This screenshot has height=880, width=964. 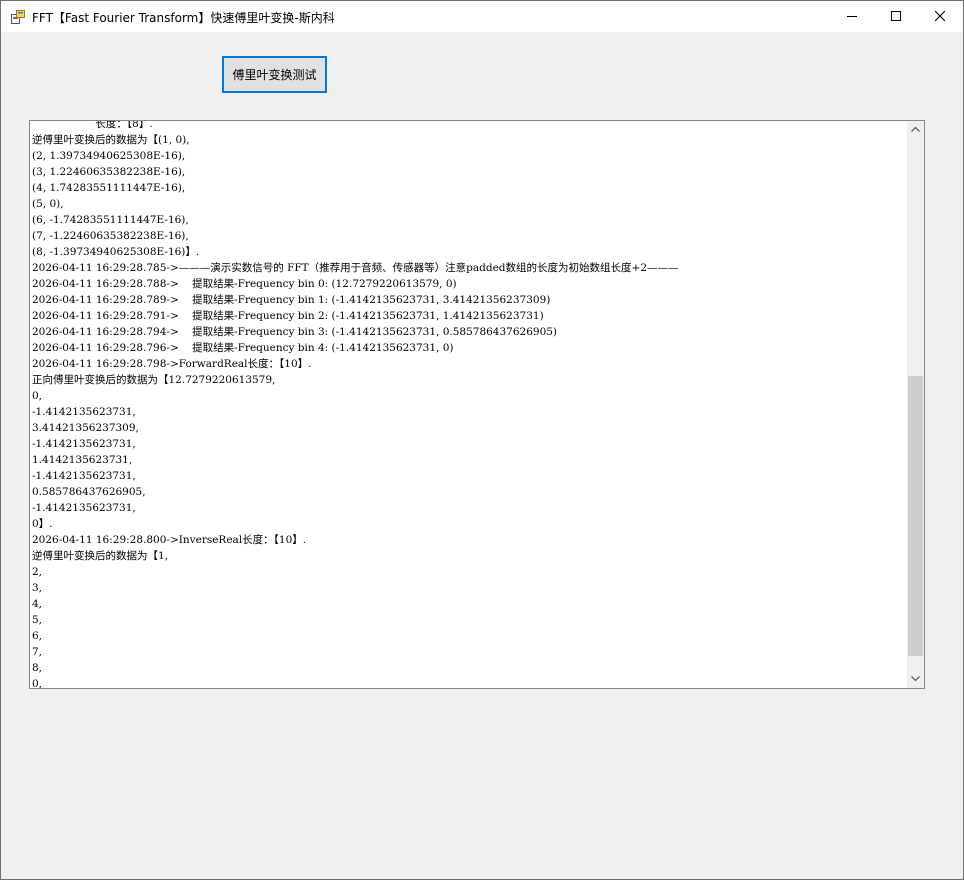 I want to click on scrollbar-thumb, so click(x=915, y=516).